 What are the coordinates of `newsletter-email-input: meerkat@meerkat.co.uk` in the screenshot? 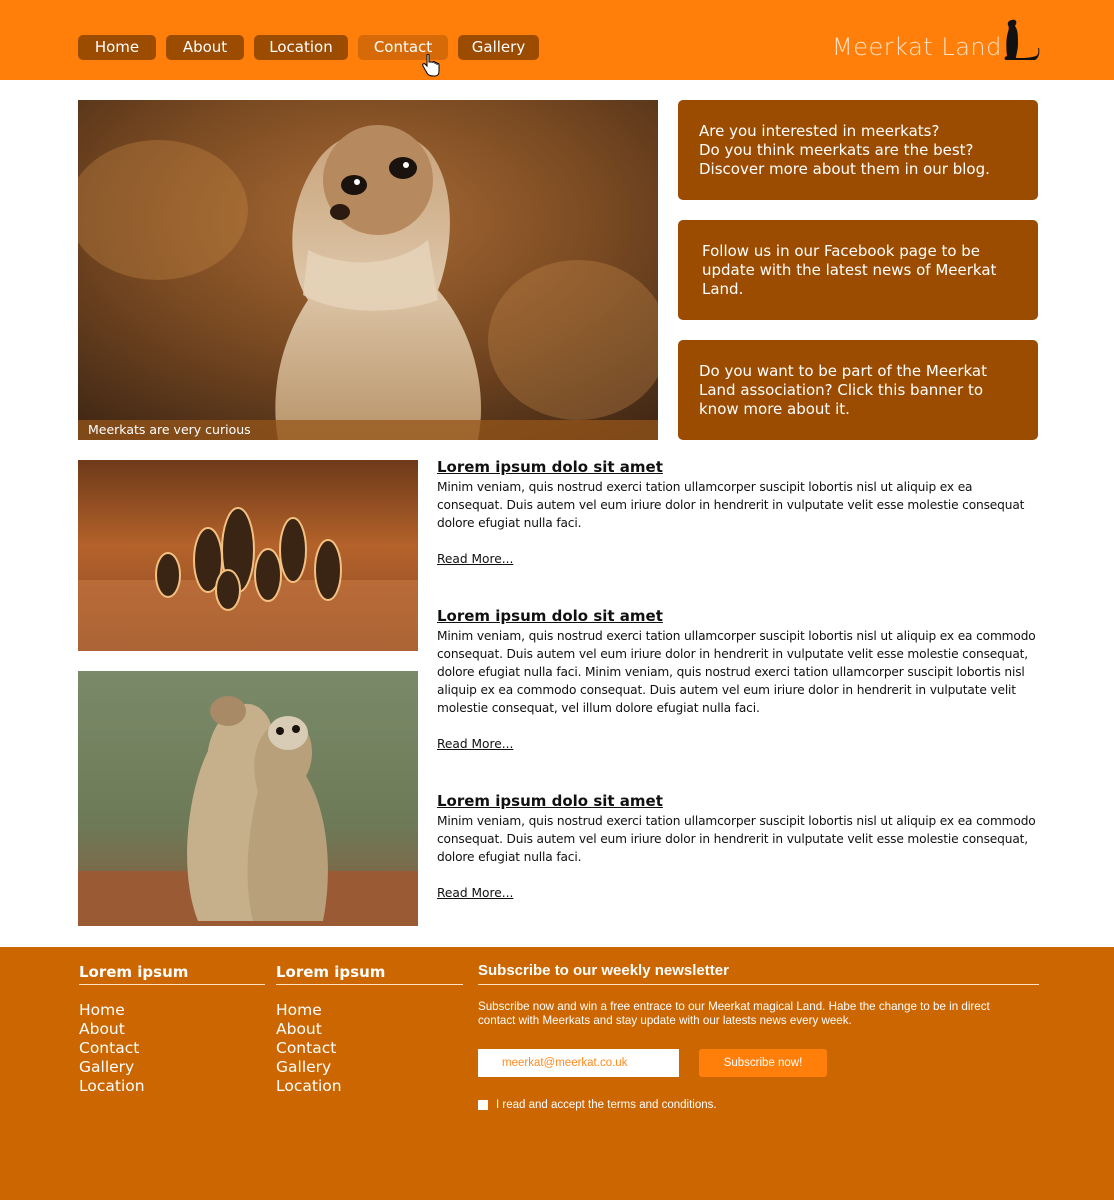 It's located at (578, 1063).